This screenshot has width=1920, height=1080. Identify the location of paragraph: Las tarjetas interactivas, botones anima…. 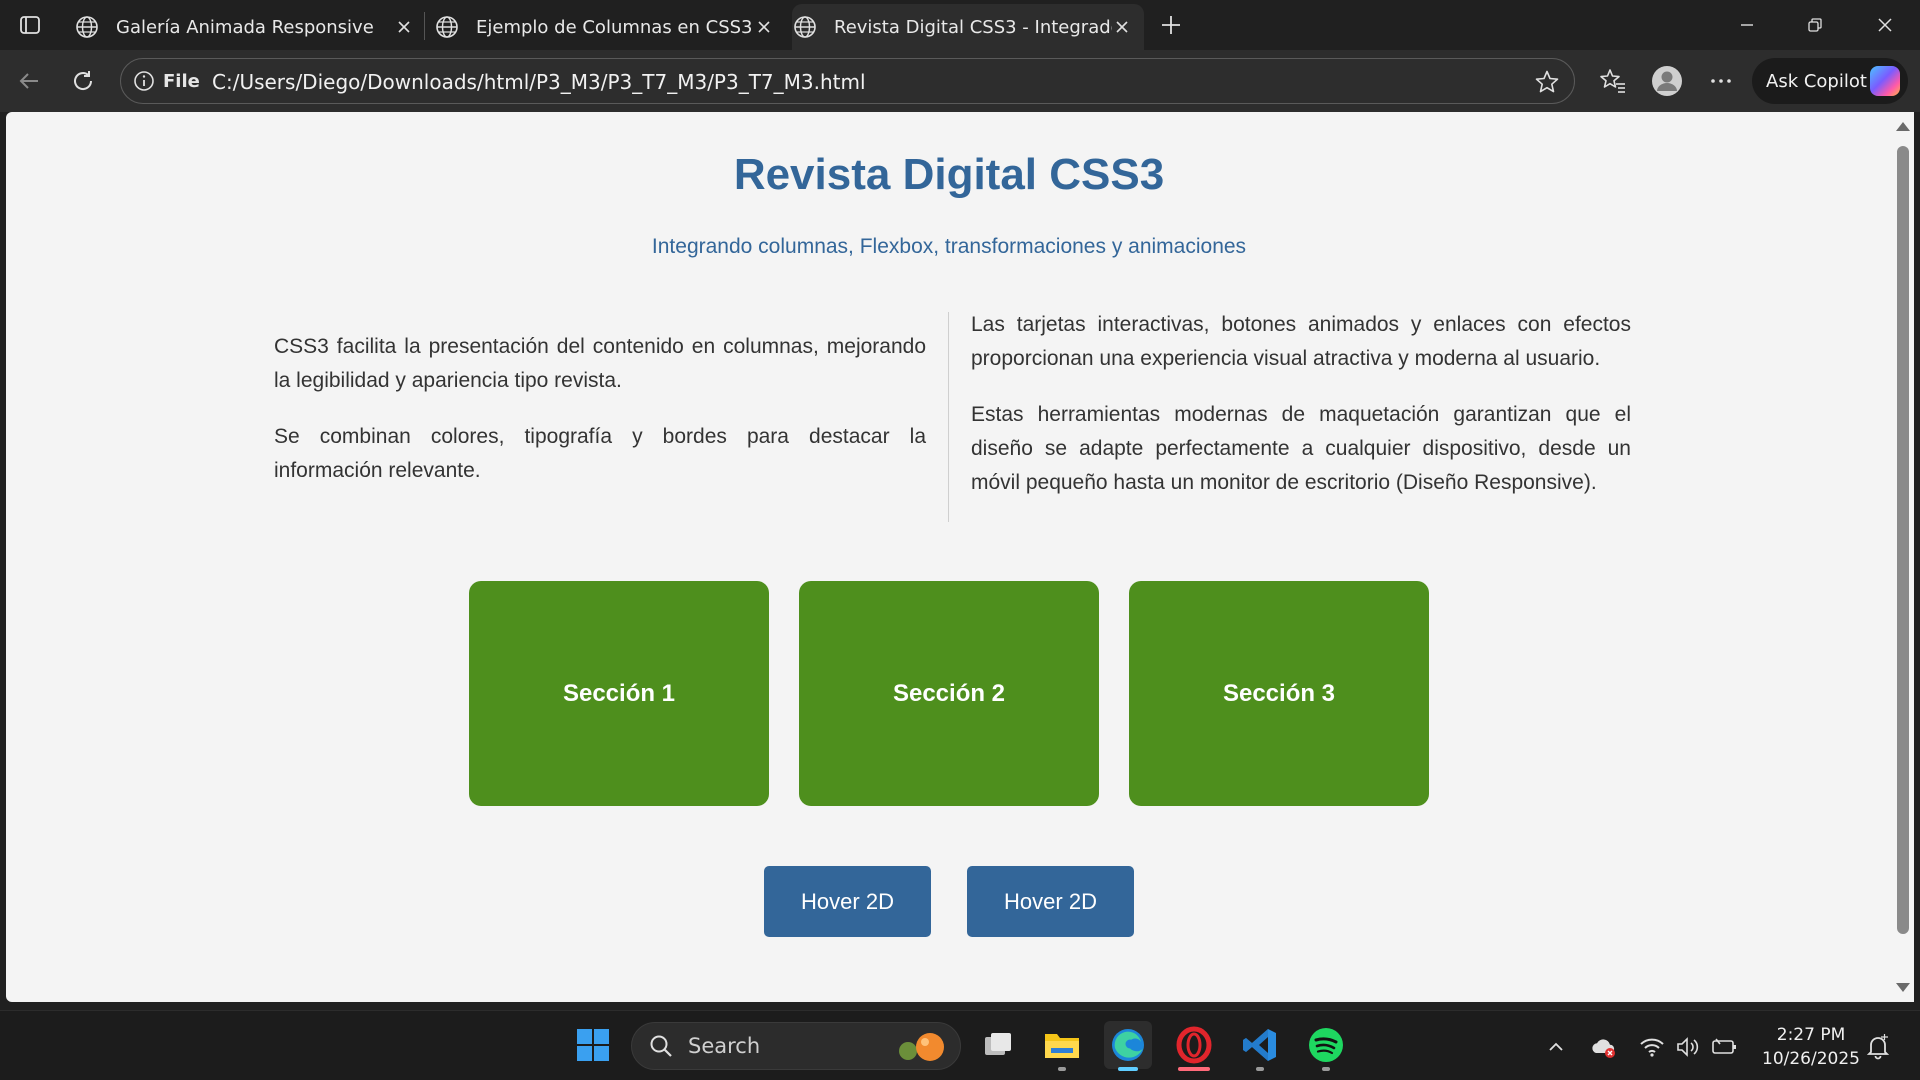
(1301, 341).